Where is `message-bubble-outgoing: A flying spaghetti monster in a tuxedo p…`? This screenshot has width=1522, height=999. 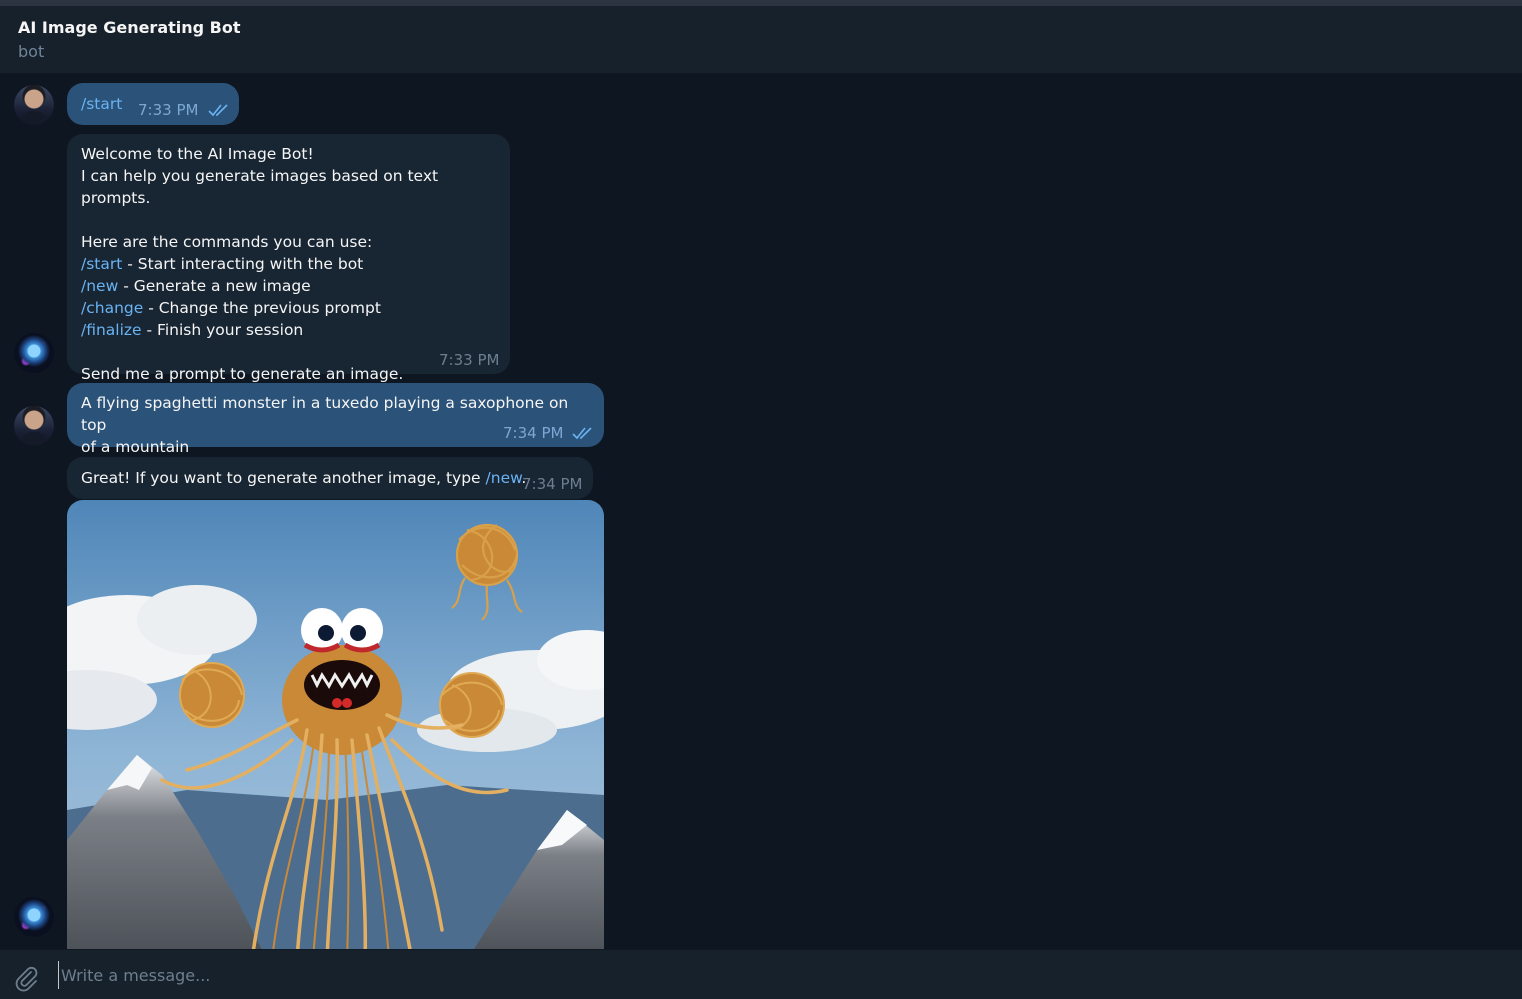
message-bubble-outgoing: A flying spaghetti monster in a tuxedo p… is located at coordinates (335, 419).